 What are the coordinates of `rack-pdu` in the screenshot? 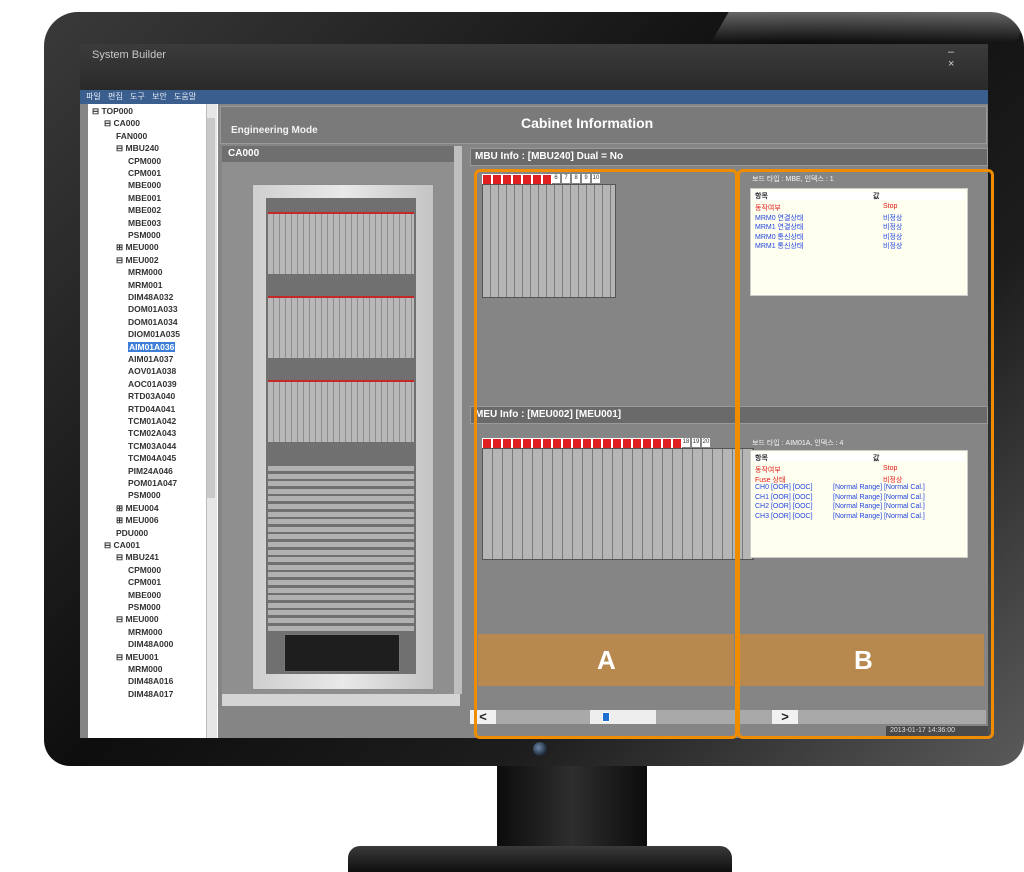 It's located at (342, 653).